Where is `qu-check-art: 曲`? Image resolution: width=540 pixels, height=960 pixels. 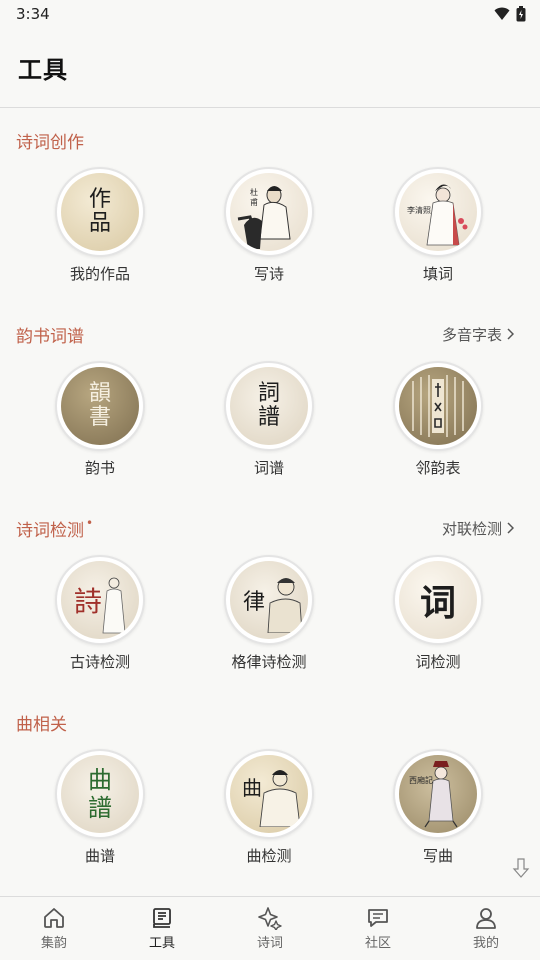 qu-check-art: 曲 is located at coordinates (269, 794).